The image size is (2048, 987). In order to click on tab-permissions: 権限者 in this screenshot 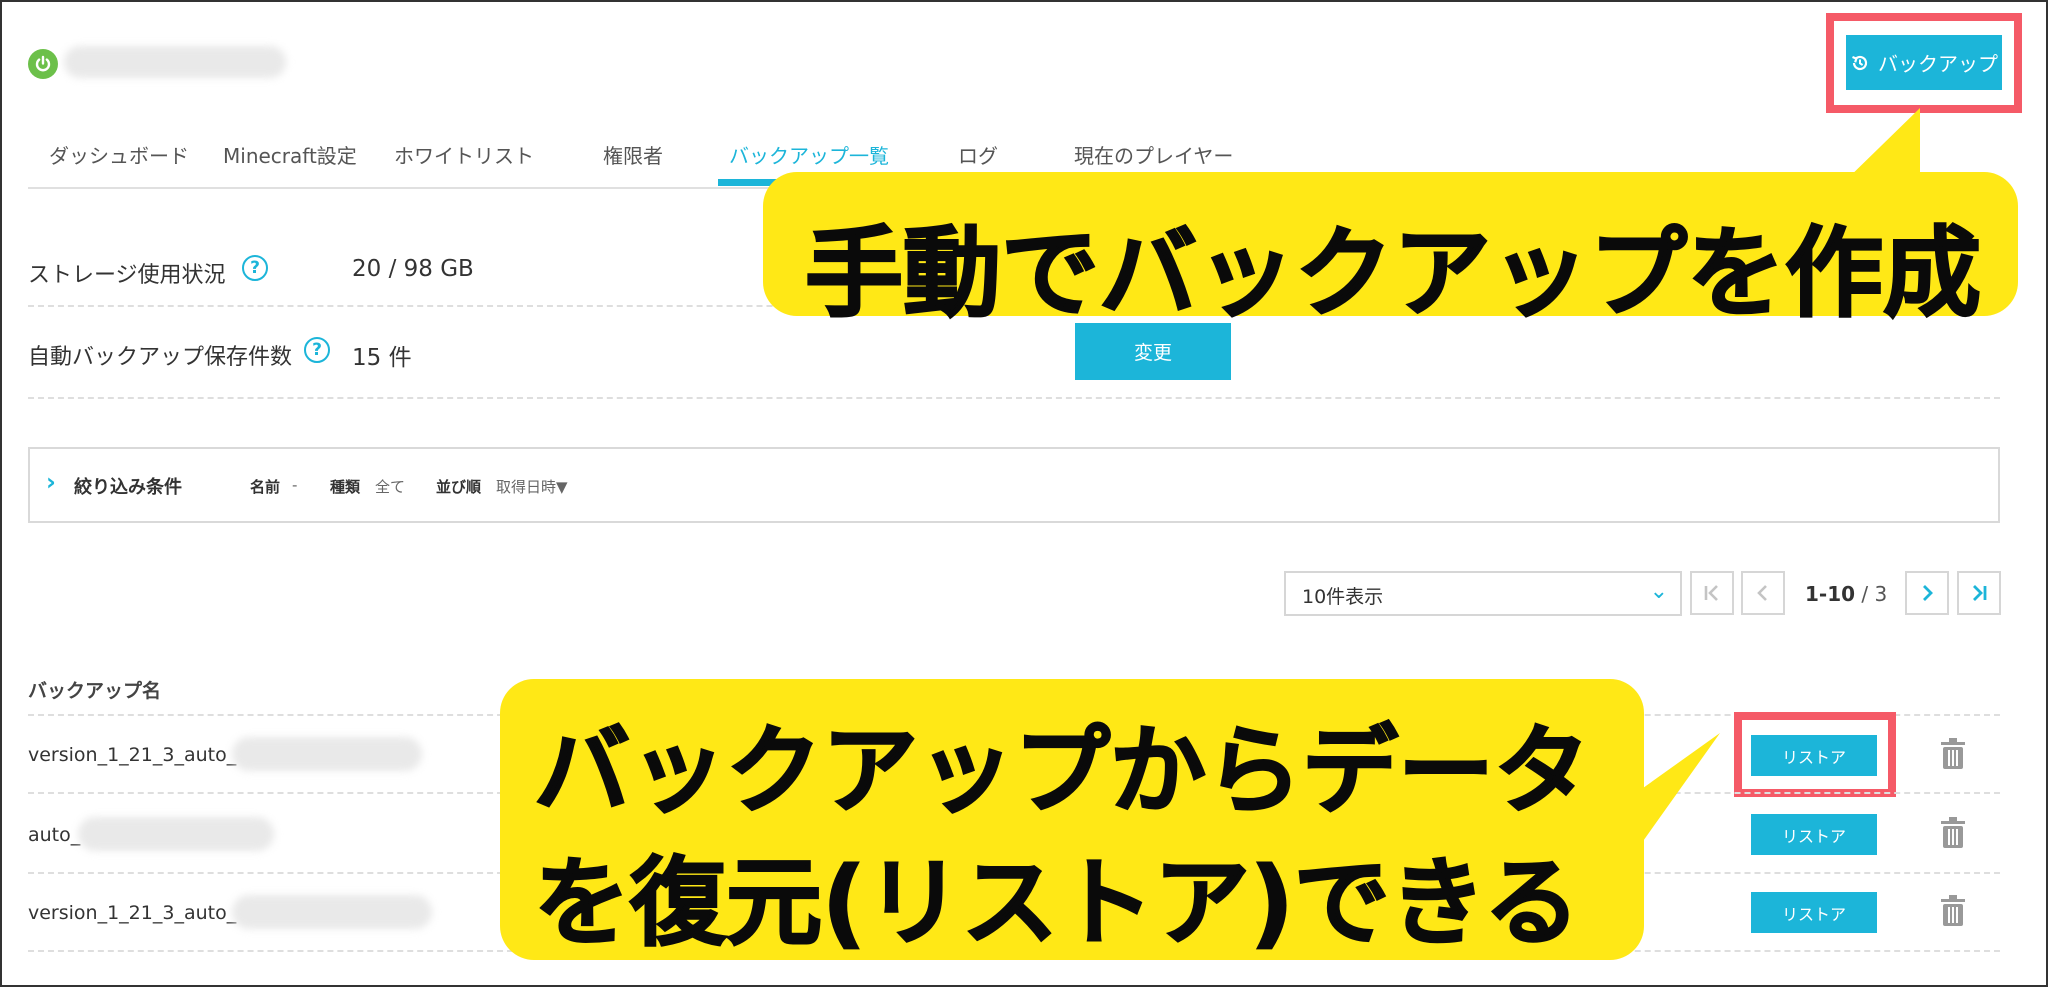, I will do `click(633, 163)`.